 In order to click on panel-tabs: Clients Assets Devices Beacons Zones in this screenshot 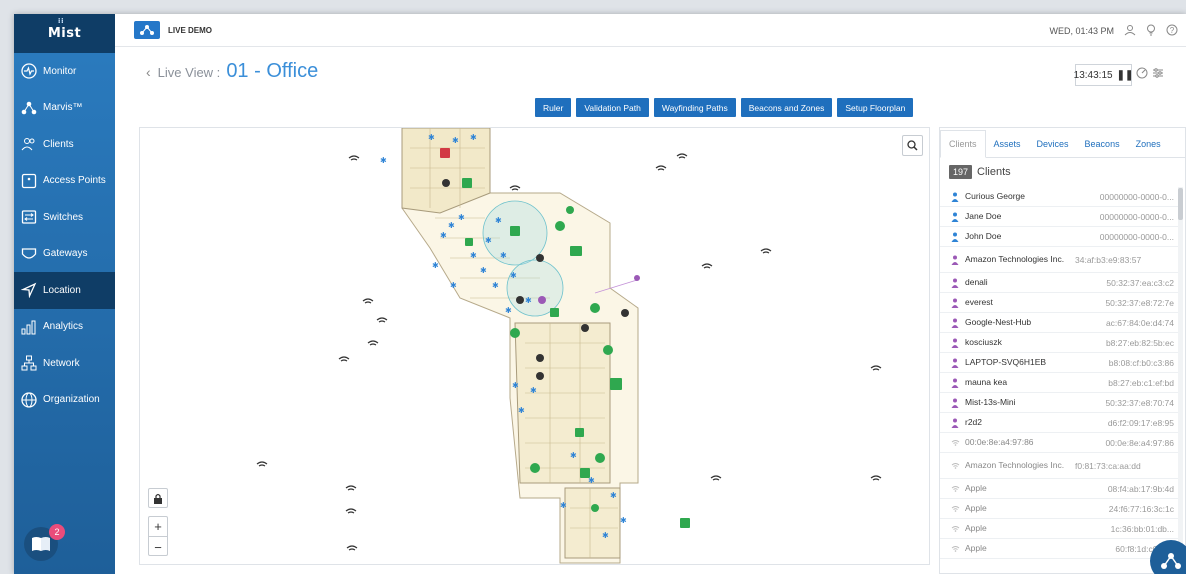, I will do `click(1062, 143)`.